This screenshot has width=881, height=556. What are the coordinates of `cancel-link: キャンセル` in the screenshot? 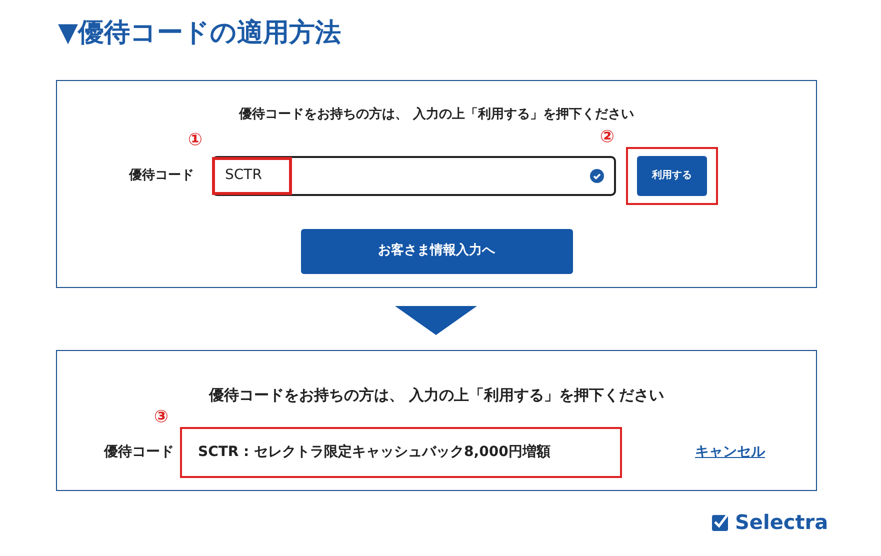 It's located at (730, 452).